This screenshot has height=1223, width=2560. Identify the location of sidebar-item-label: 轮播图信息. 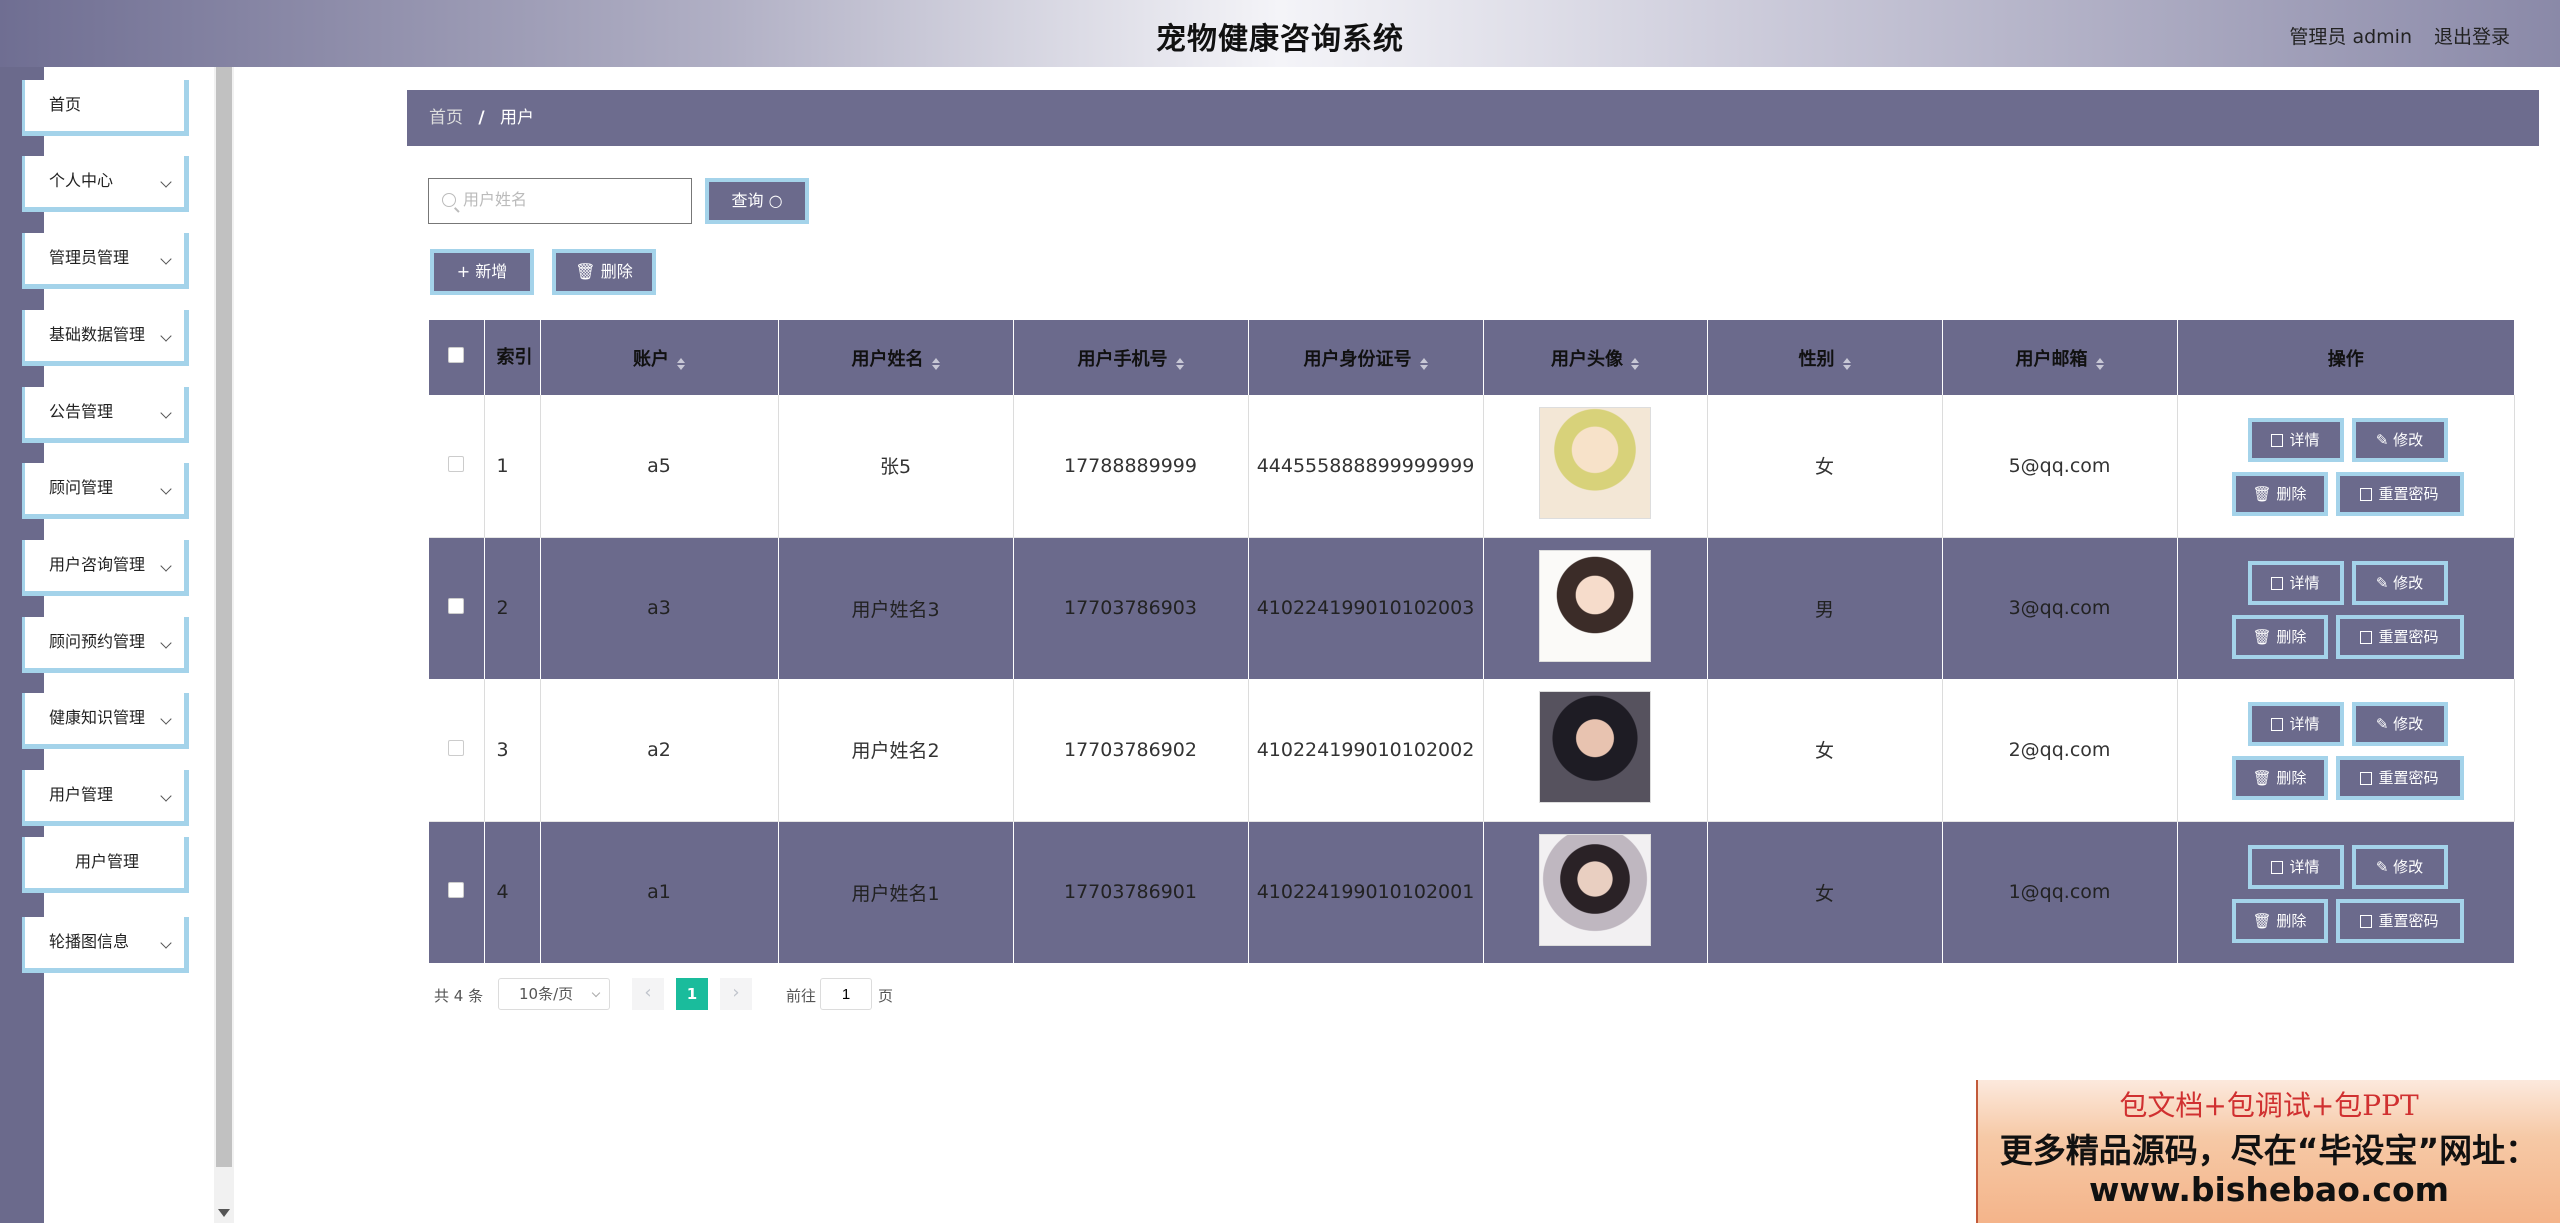
(89, 941).